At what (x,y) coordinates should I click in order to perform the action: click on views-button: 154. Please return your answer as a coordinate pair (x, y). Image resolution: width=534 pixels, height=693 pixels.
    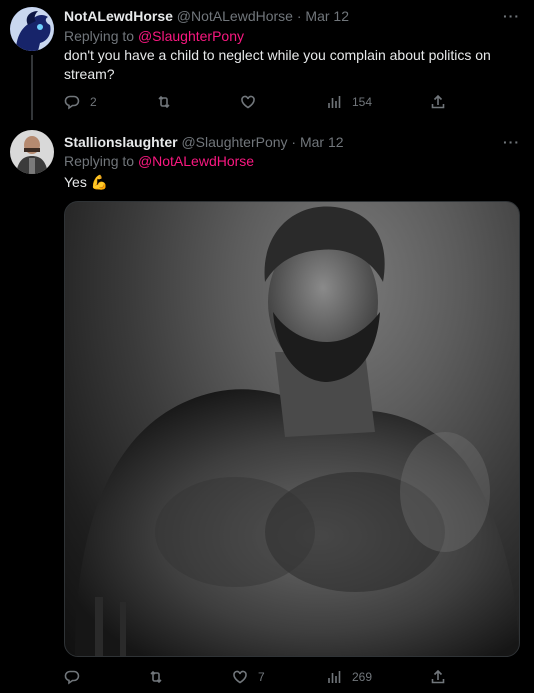
    Looking at the image, I should click on (349, 102).